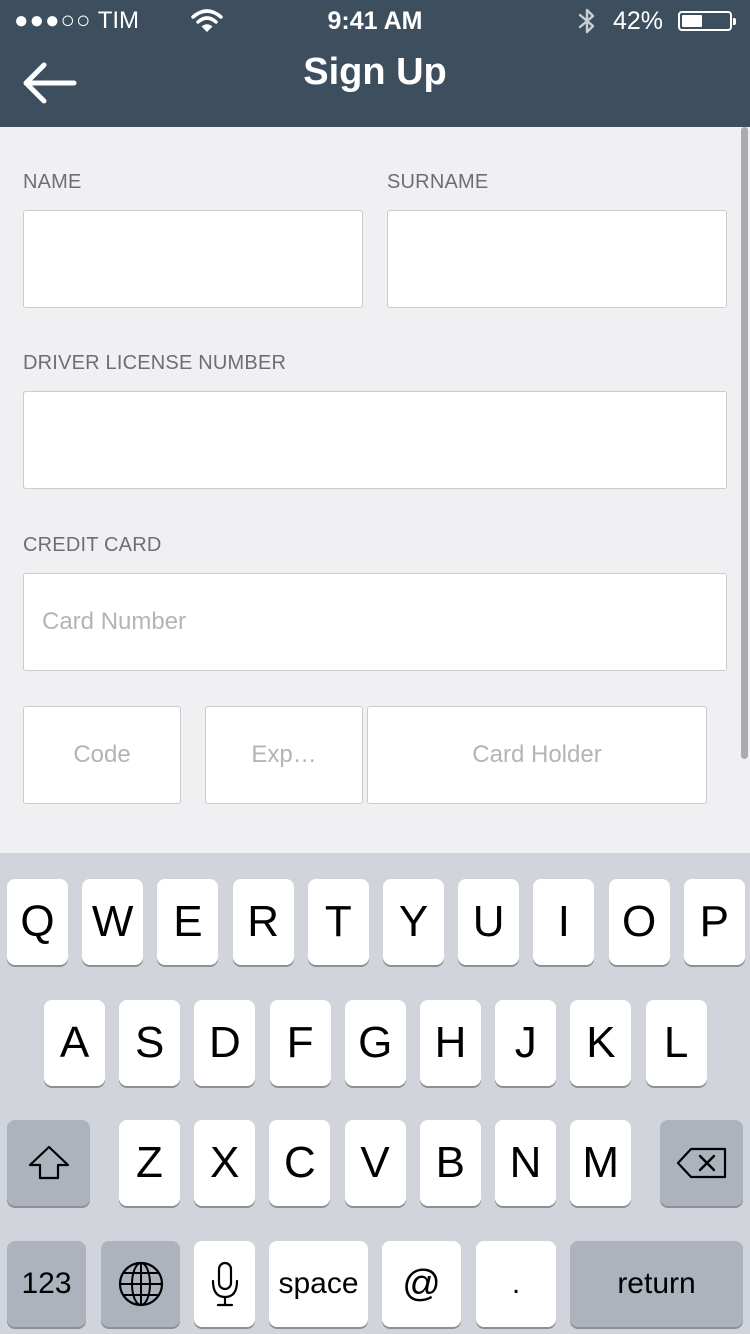 This screenshot has height=1334, width=750. I want to click on return-key: return, so click(656, 1284).